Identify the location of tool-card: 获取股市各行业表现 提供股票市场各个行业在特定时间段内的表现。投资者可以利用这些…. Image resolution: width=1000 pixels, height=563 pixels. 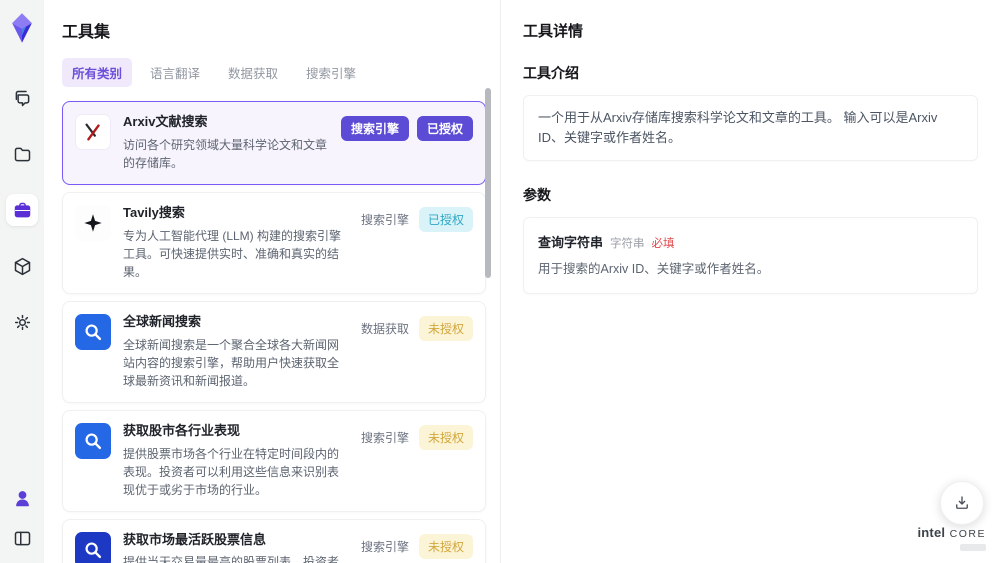
(274, 460).